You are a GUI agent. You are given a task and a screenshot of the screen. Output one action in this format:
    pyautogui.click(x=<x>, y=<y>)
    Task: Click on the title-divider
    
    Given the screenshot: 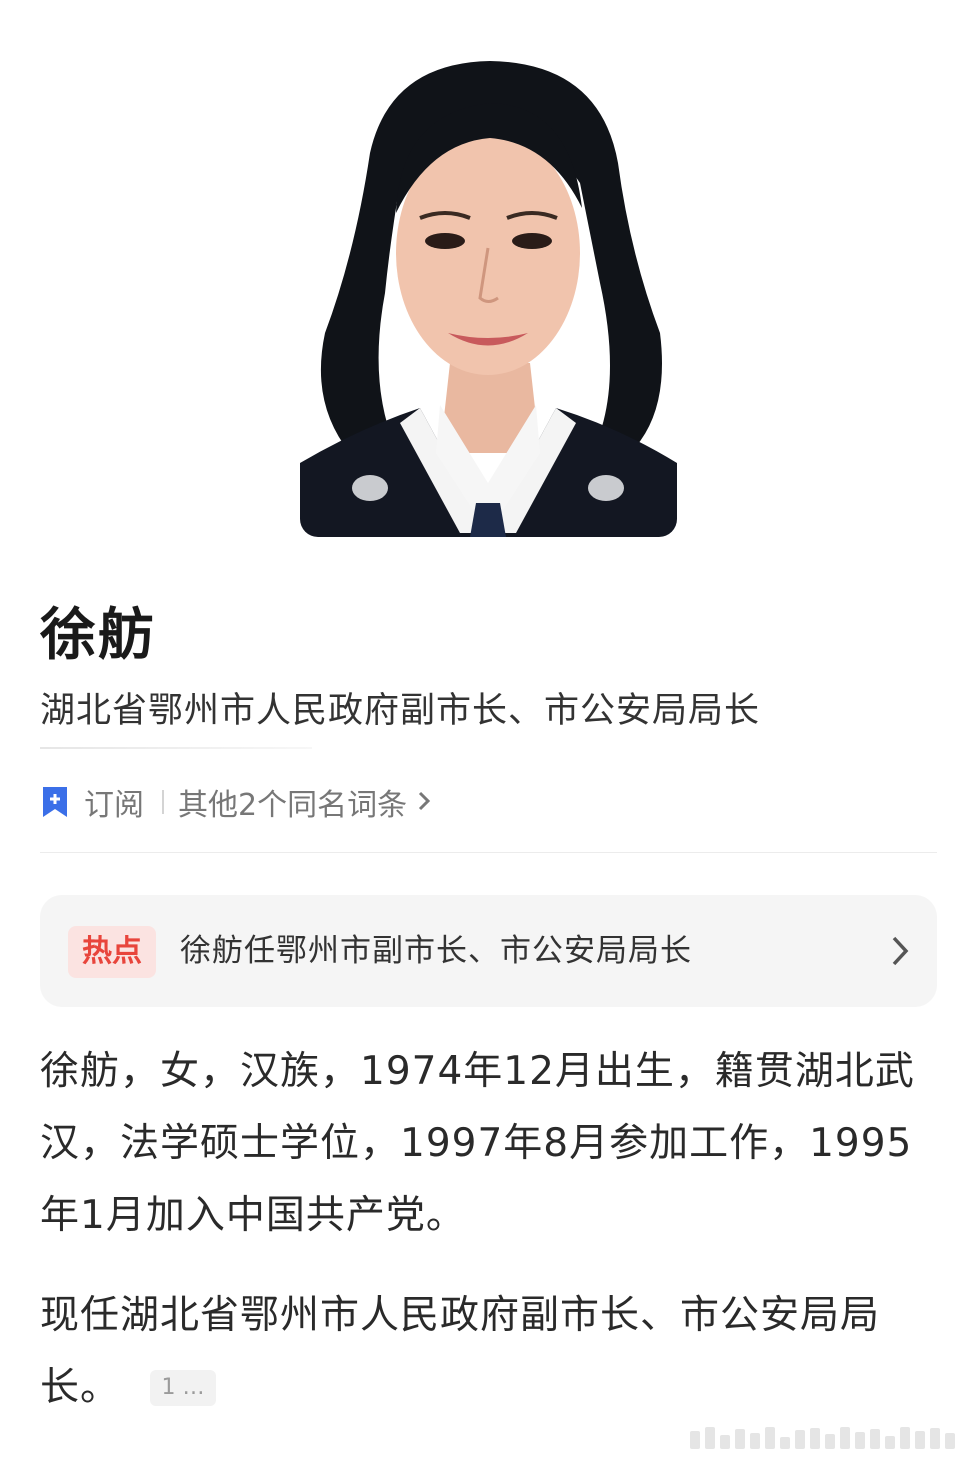 What is the action you would take?
    pyautogui.click(x=176, y=748)
    